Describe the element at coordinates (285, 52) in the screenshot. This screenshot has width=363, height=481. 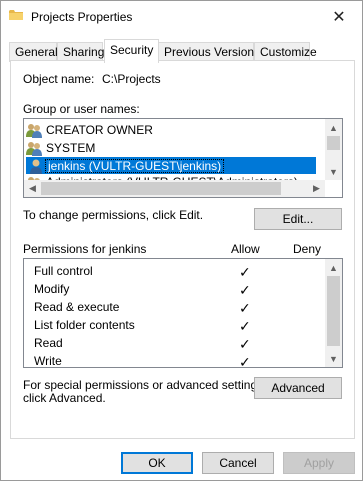
I see `tab-customize: Customize` at that location.